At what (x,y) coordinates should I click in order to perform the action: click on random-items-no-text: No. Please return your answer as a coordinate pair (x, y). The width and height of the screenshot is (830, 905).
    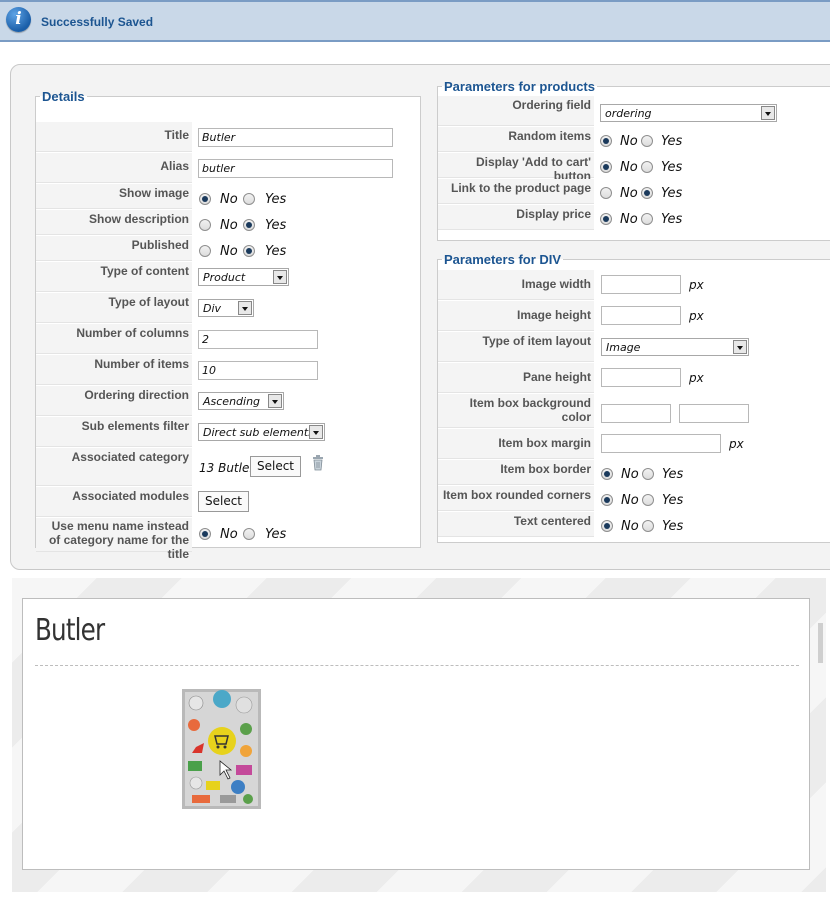
    Looking at the image, I should click on (629, 141).